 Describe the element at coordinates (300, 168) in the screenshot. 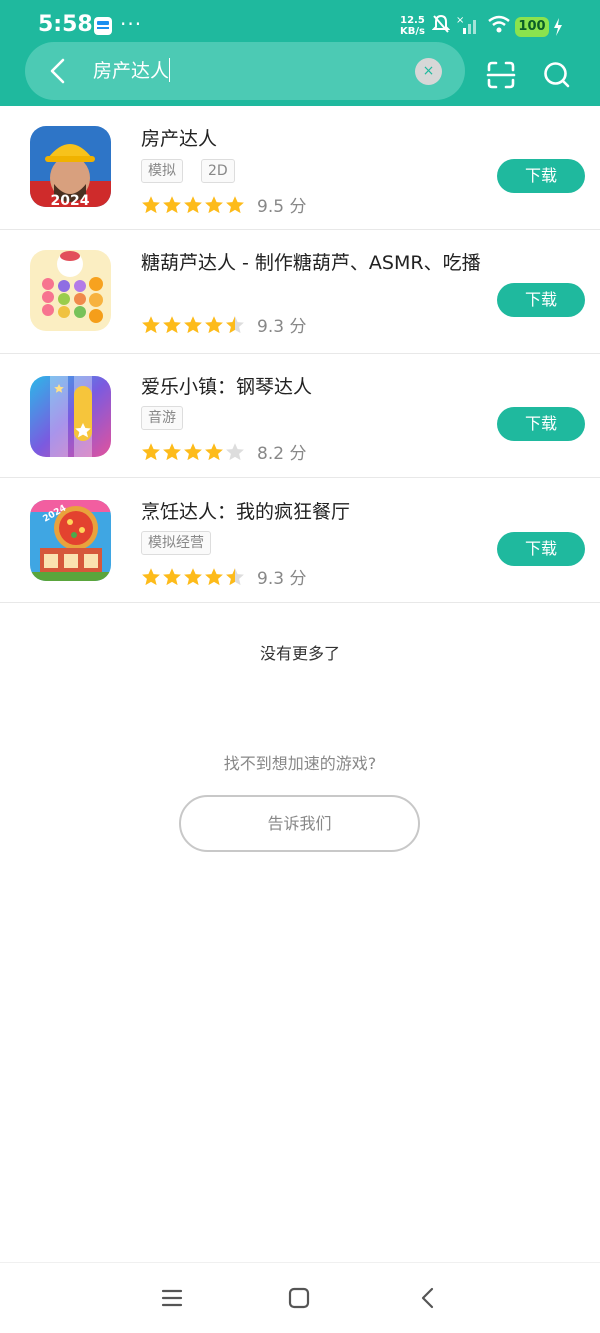

I see `result-row: 2024 房产达人 模拟 2D 9.5 分 下载` at that location.